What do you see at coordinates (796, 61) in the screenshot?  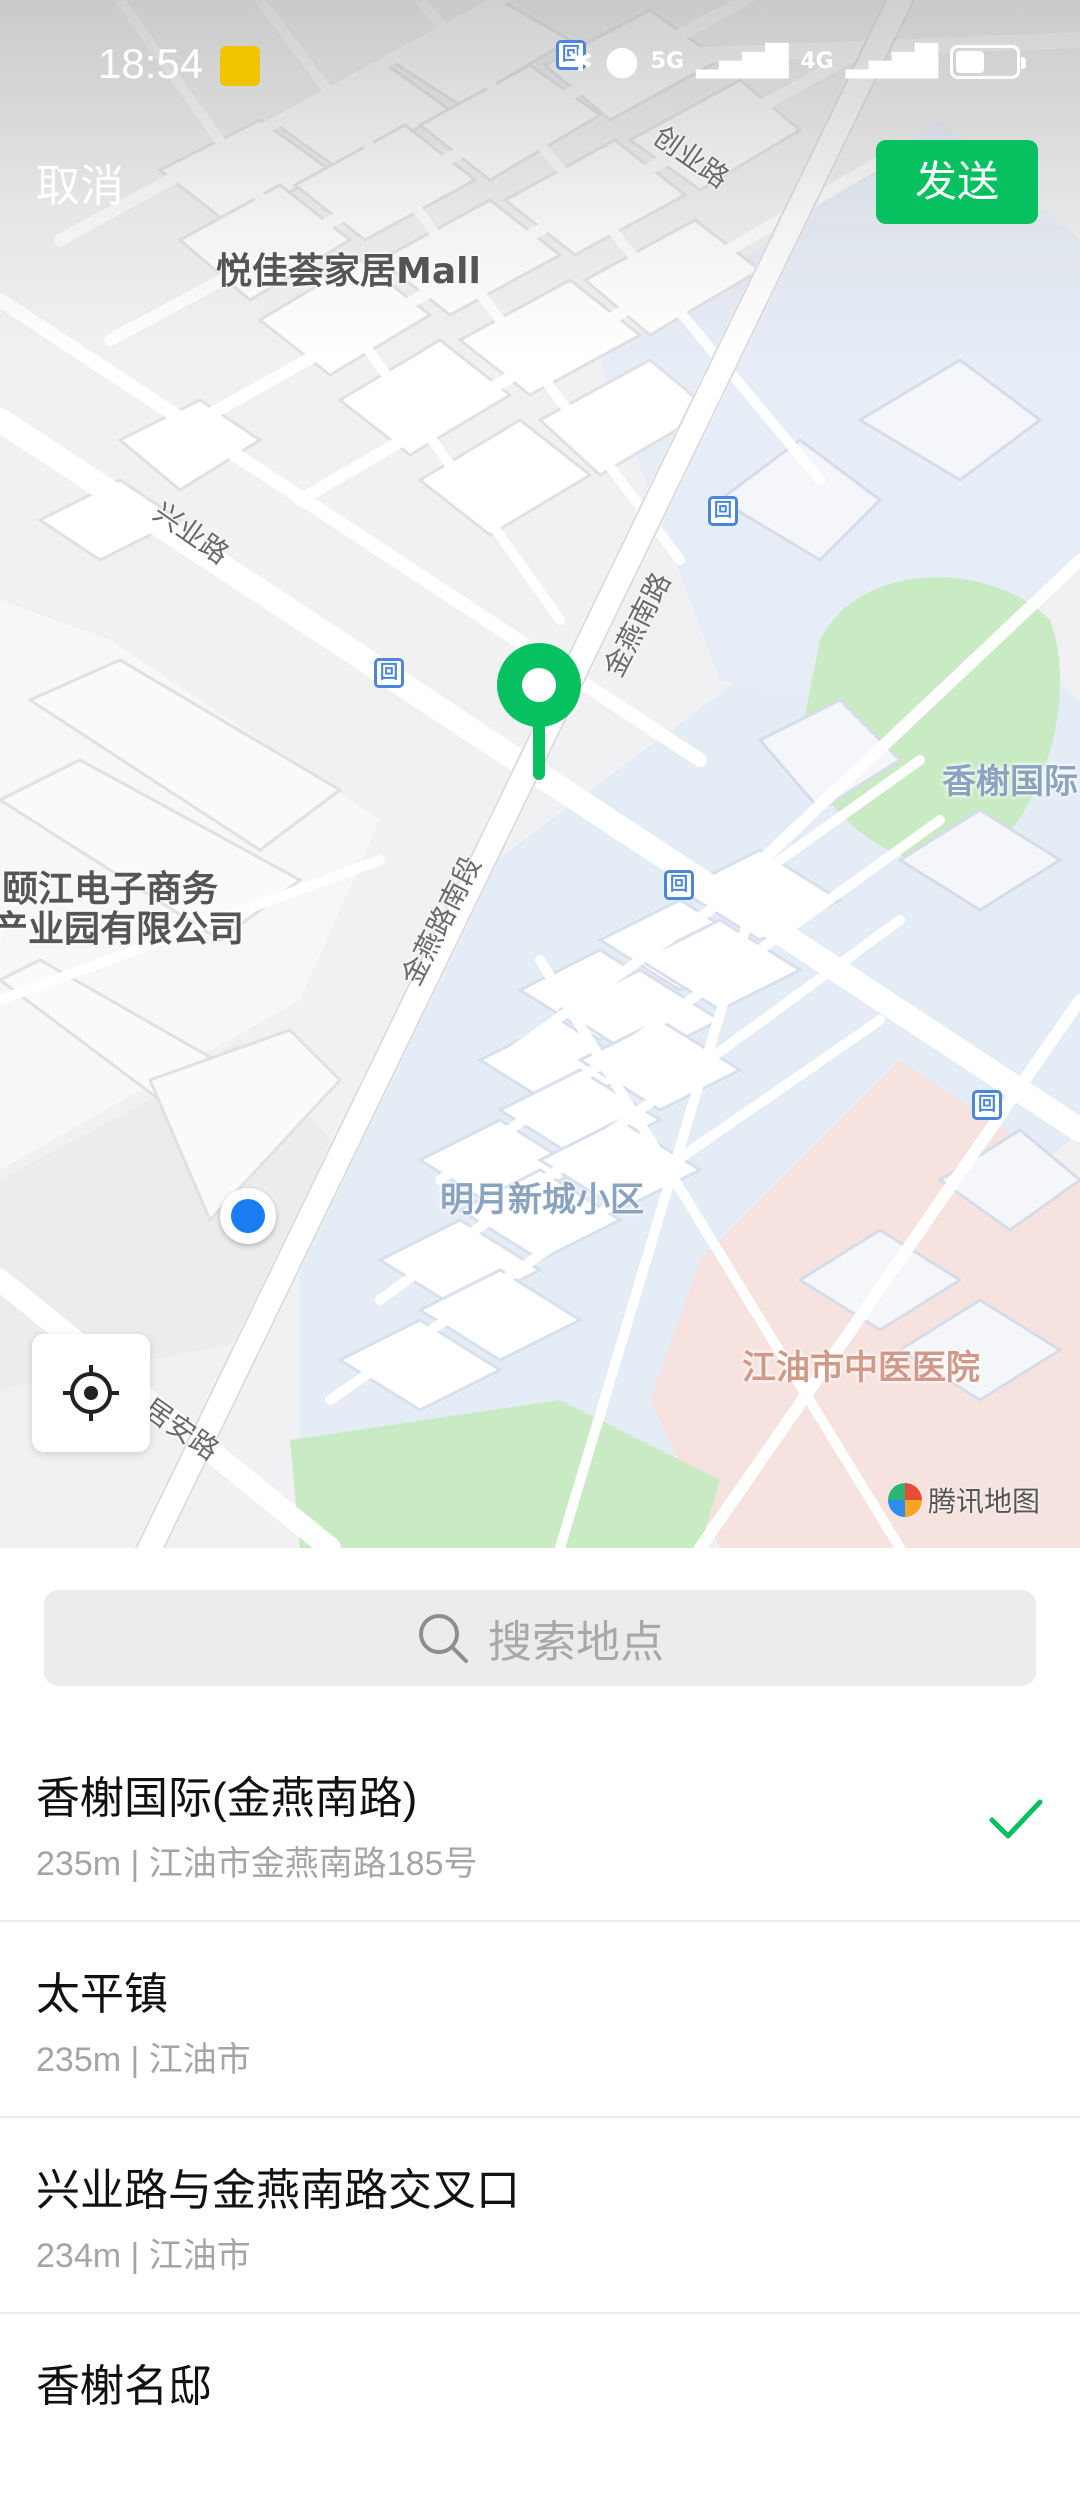 I see `status-icons: ✱ ⬤ 5G ▂▄▆█ 4G ▂▄▆█` at bounding box center [796, 61].